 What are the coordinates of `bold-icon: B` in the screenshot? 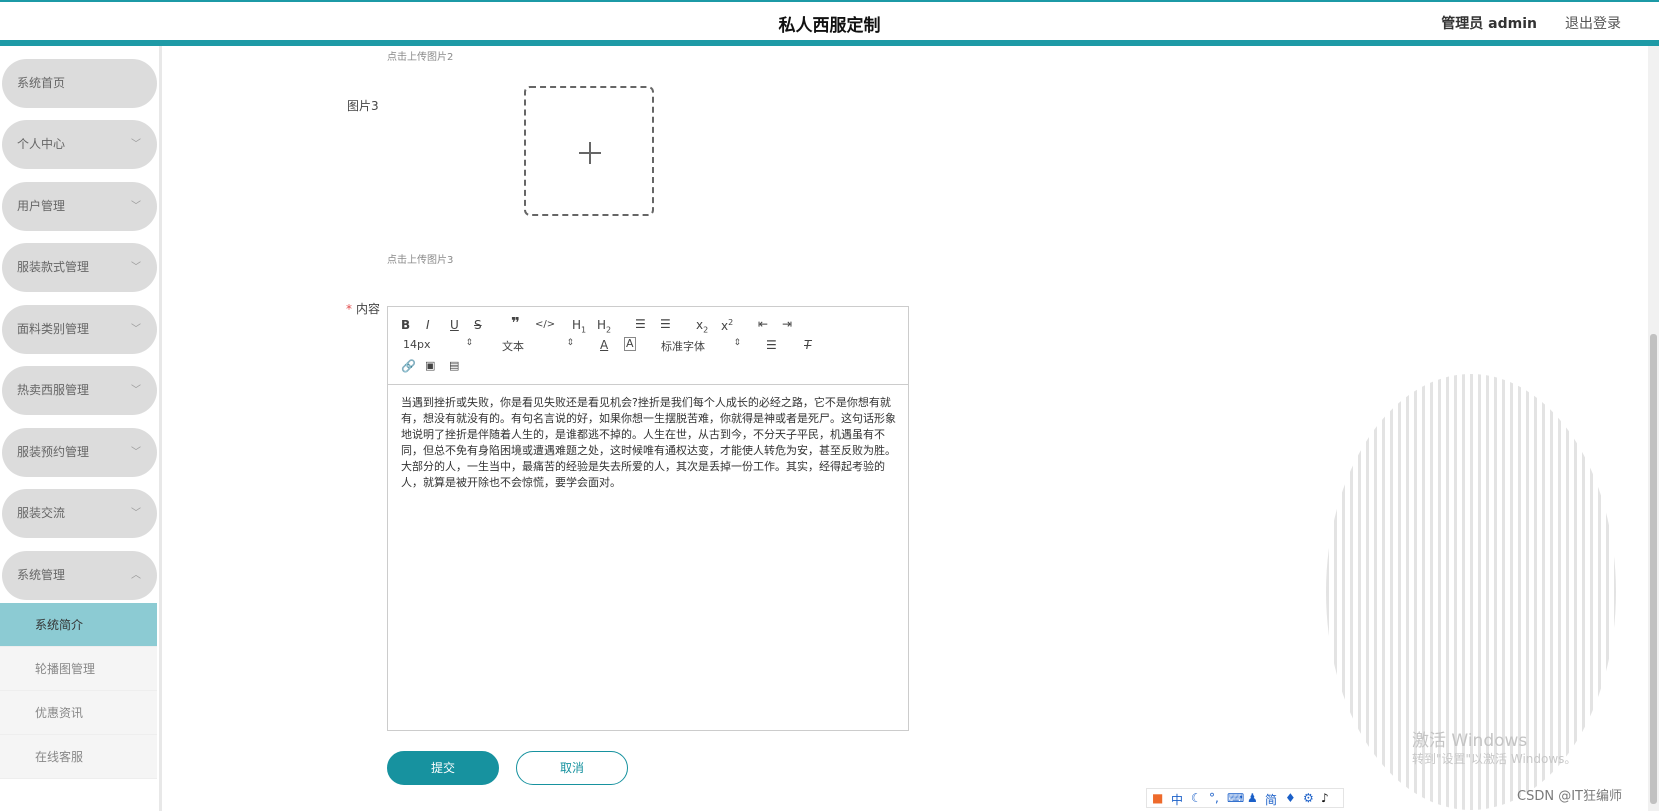 It's located at (405, 325).